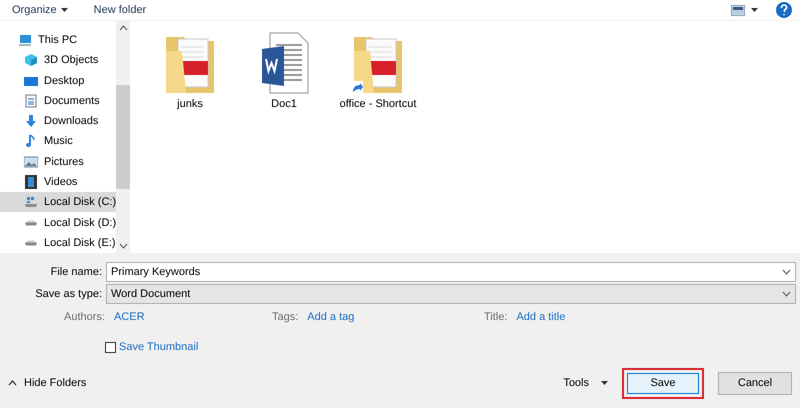  I want to click on file-name: junks, so click(190, 104).